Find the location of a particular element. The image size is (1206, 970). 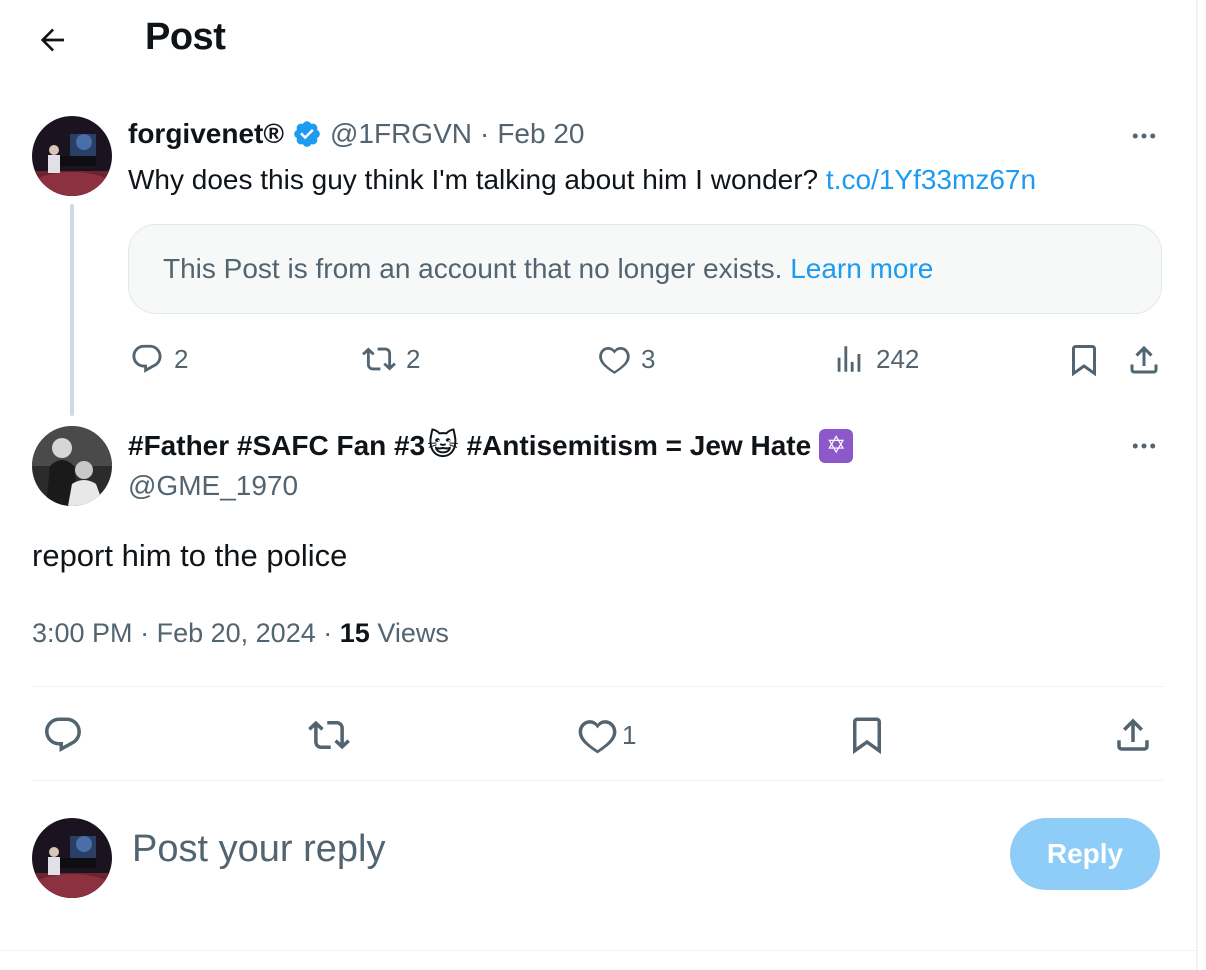

author-name-part1: #Father #SAFC Fan #3 is located at coordinates (276, 446).